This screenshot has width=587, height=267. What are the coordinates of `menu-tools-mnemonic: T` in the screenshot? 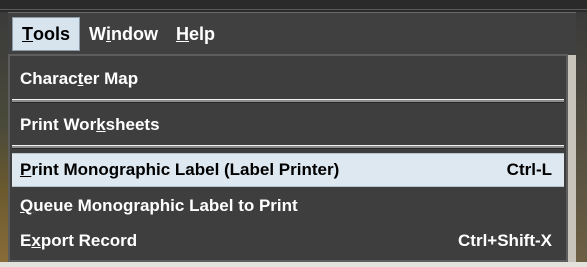 It's located at (27, 33).